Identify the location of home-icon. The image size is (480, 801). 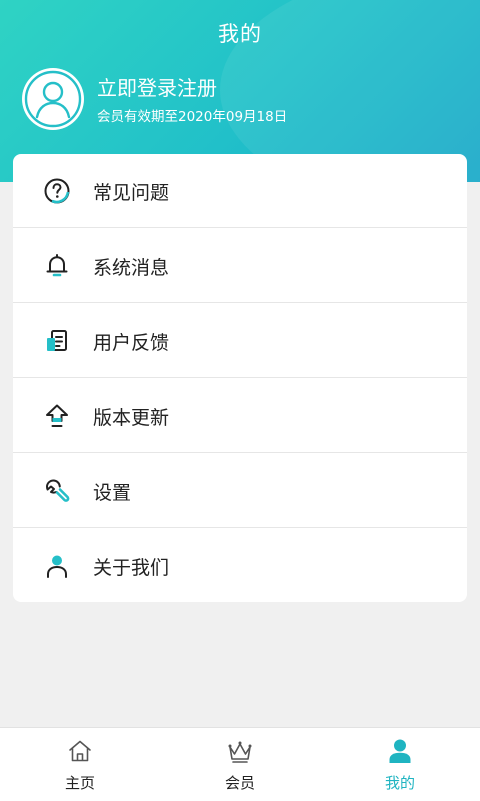
(80, 751).